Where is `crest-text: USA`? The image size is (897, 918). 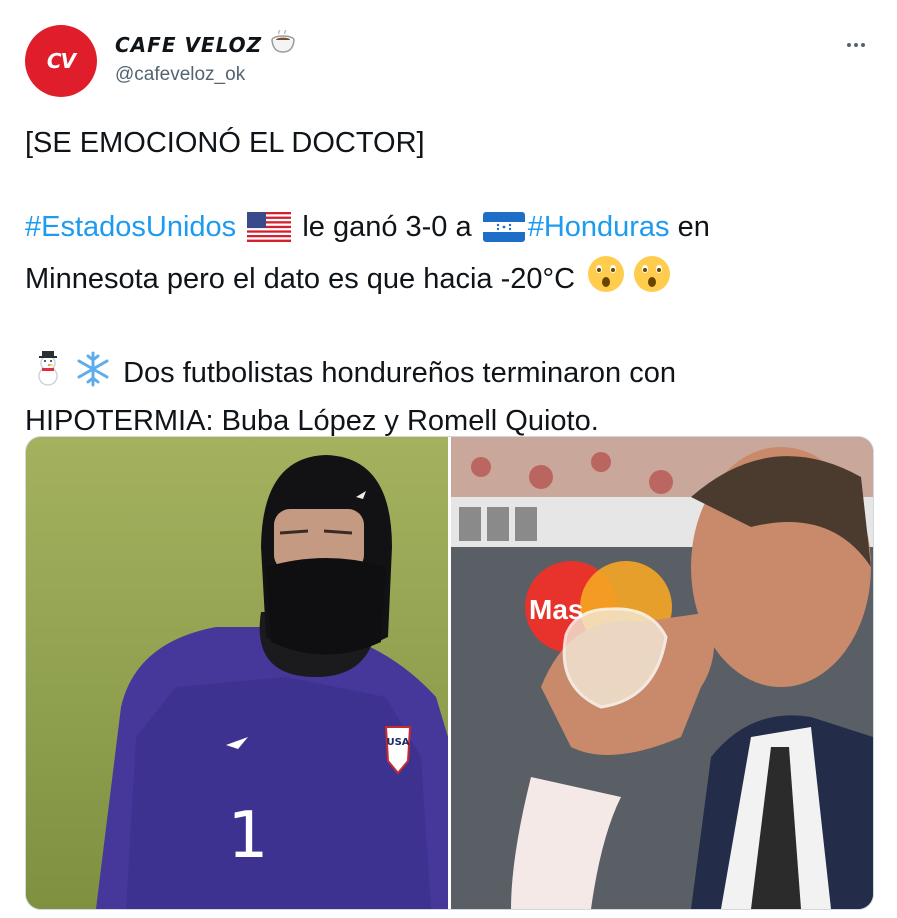 crest-text: USA is located at coordinates (397, 742).